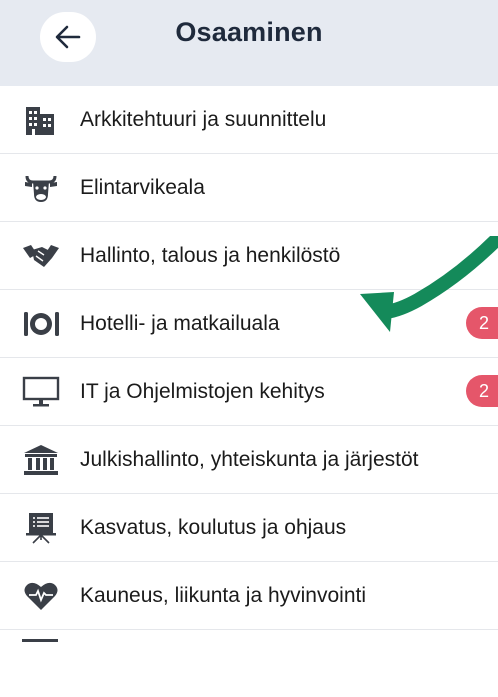  Describe the element at coordinates (482, 391) in the screenshot. I see `notification-badge: 2` at that location.